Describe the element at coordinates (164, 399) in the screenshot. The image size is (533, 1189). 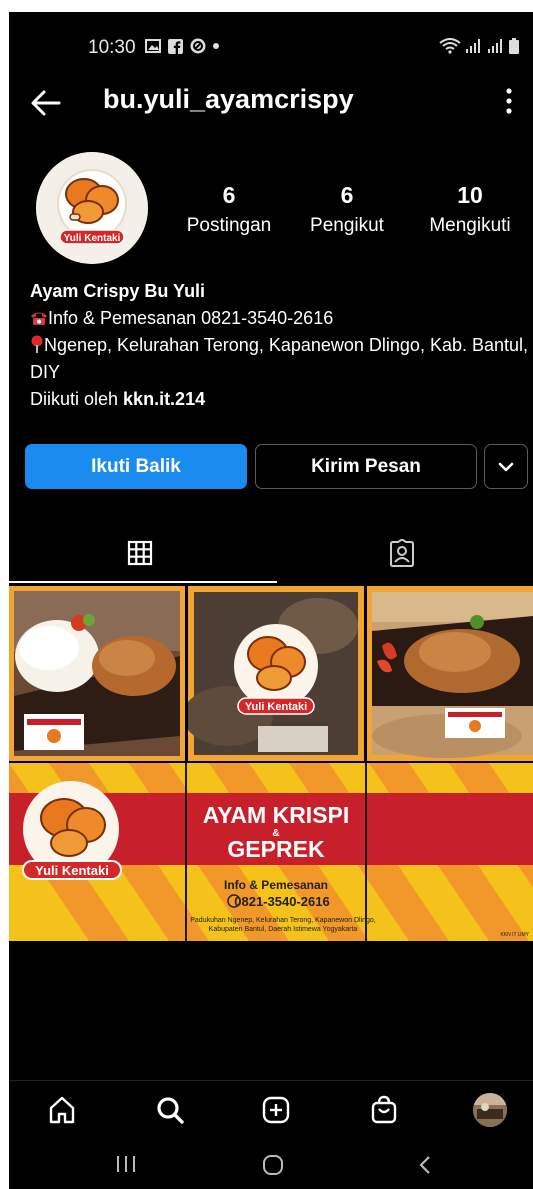
I see `followed-by-user: kkn.it.214` at that location.